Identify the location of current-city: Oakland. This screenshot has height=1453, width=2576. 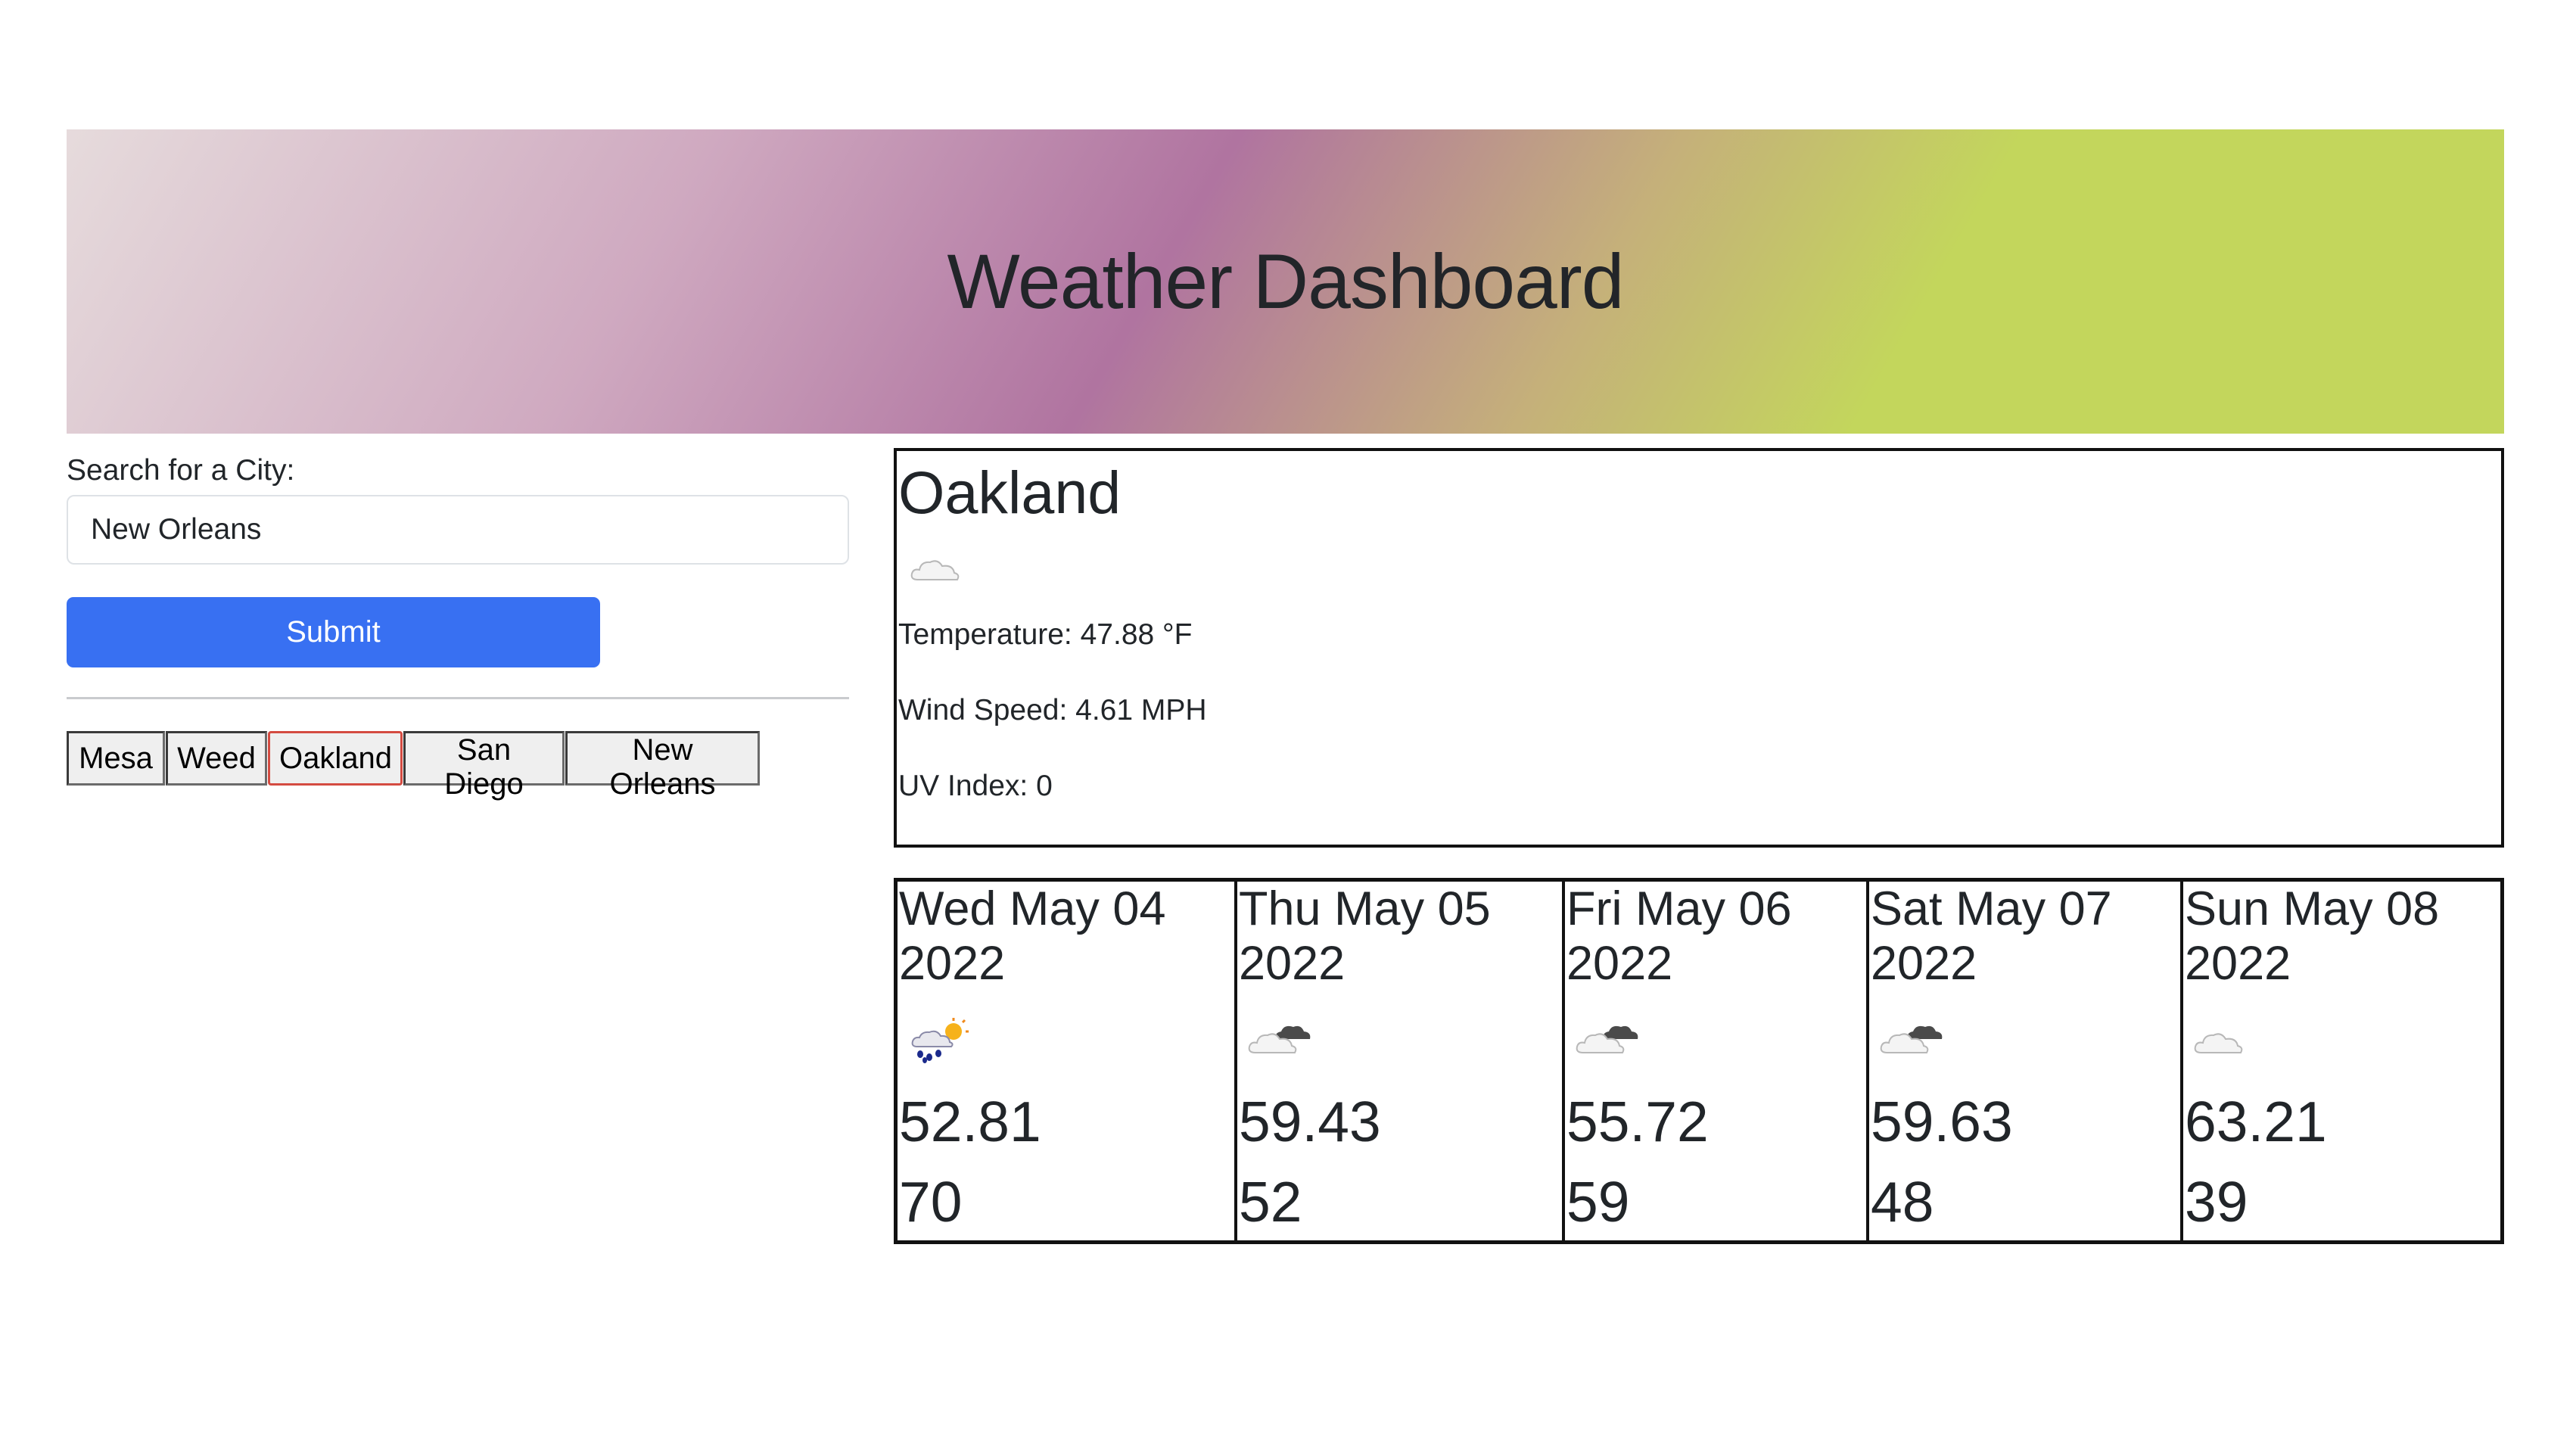
(1010, 492).